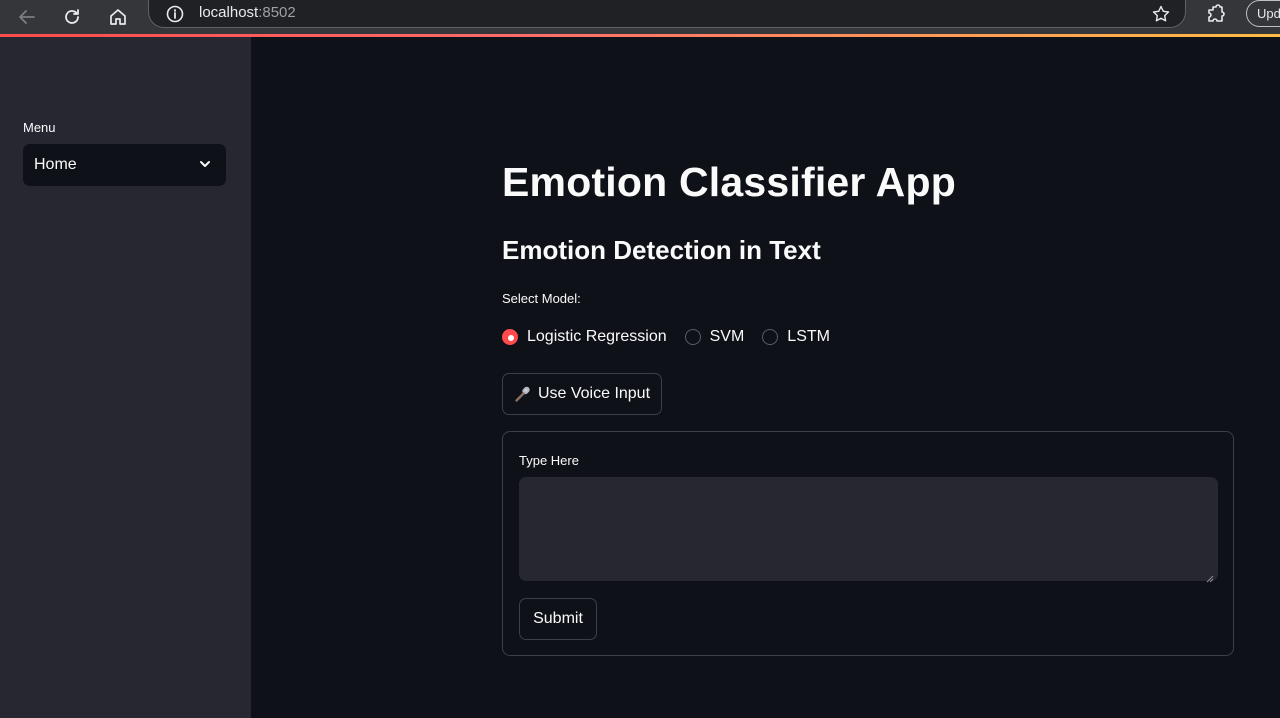  Describe the element at coordinates (558, 619) in the screenshot. I see `submit-button: Submit` at that location.